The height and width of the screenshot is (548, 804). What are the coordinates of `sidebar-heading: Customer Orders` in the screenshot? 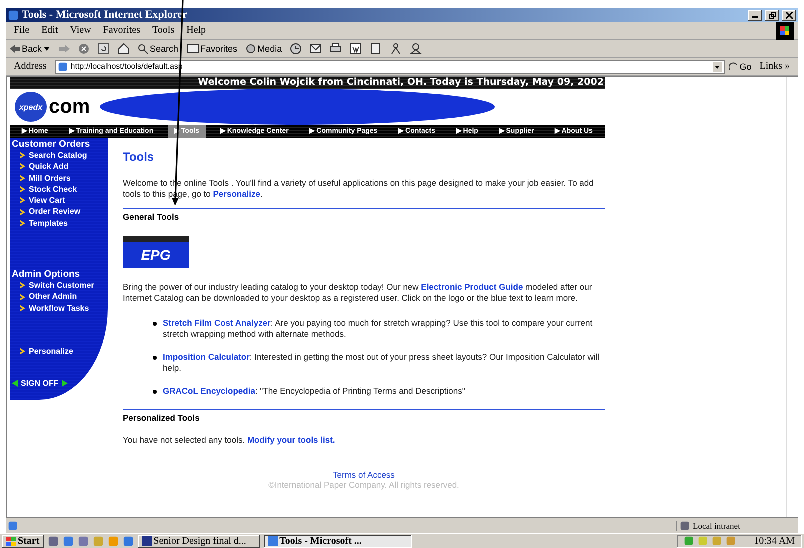 It's located at (52, 144).